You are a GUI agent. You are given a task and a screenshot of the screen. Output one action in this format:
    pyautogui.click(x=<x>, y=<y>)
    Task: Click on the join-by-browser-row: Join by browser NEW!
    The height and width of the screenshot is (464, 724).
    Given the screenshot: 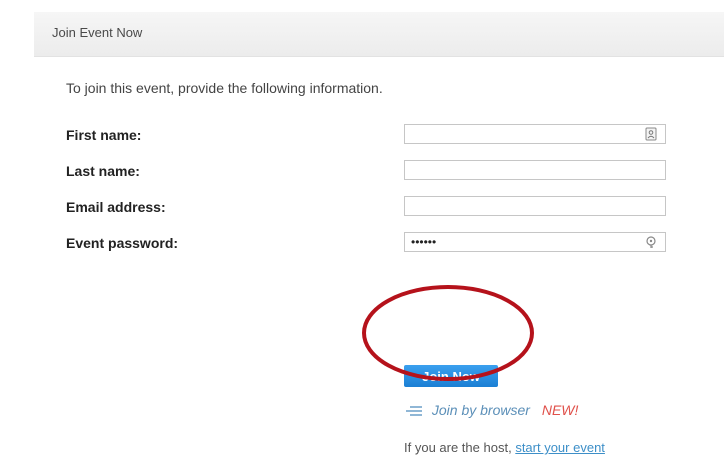 What is the action you would take?
    pyautogui.click(x=491, y=410)
    